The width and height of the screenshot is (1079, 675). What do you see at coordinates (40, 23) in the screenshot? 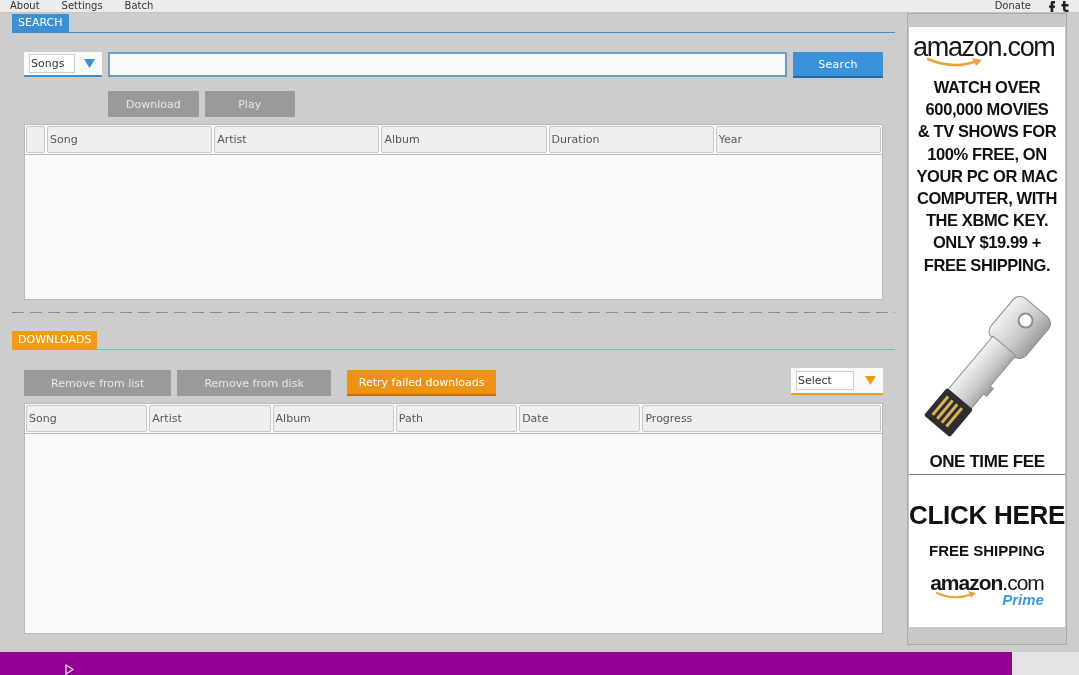
I see `section-title: SEARCH` at bounding box center [40, 23].